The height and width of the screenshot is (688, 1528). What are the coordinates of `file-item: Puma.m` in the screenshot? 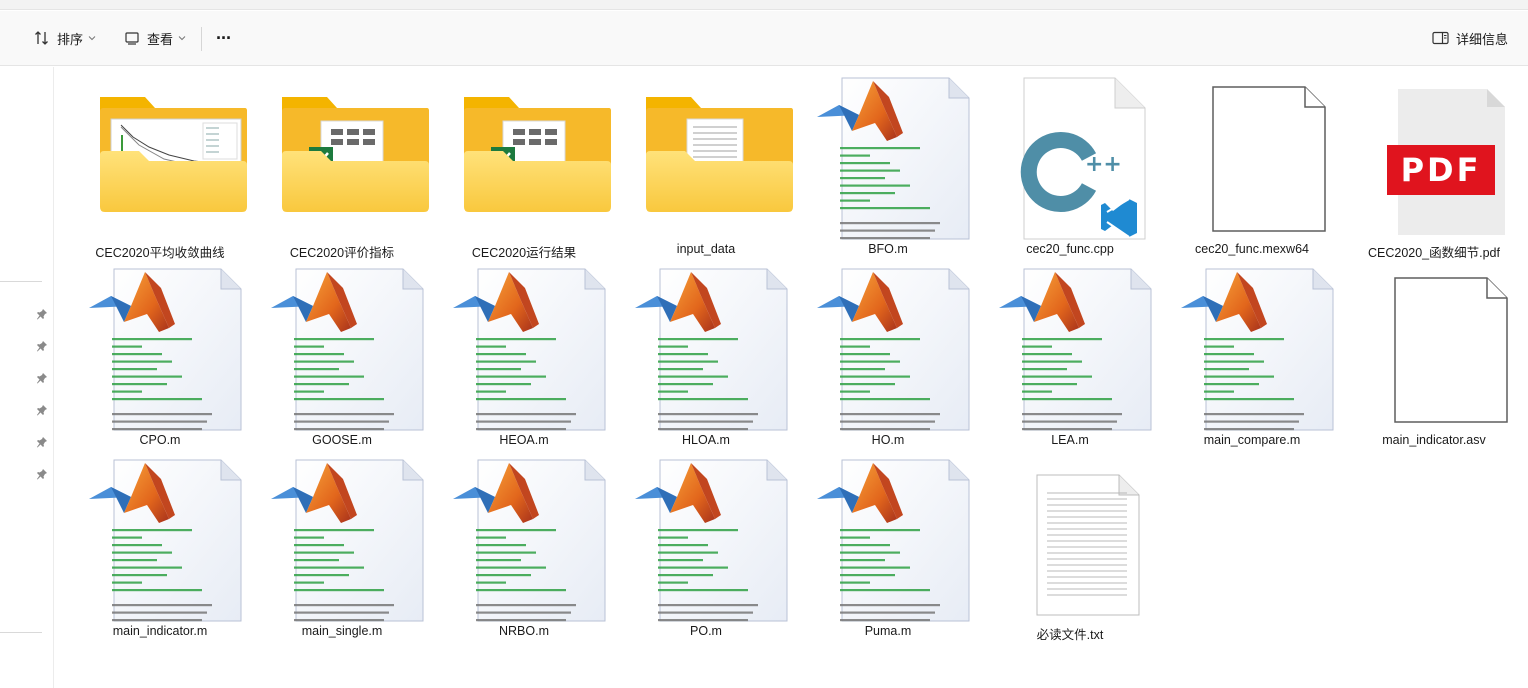 It's located at (888, 544).